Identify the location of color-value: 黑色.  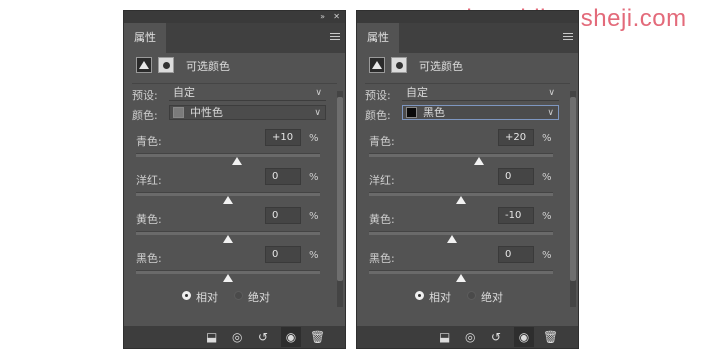
(434, 112).